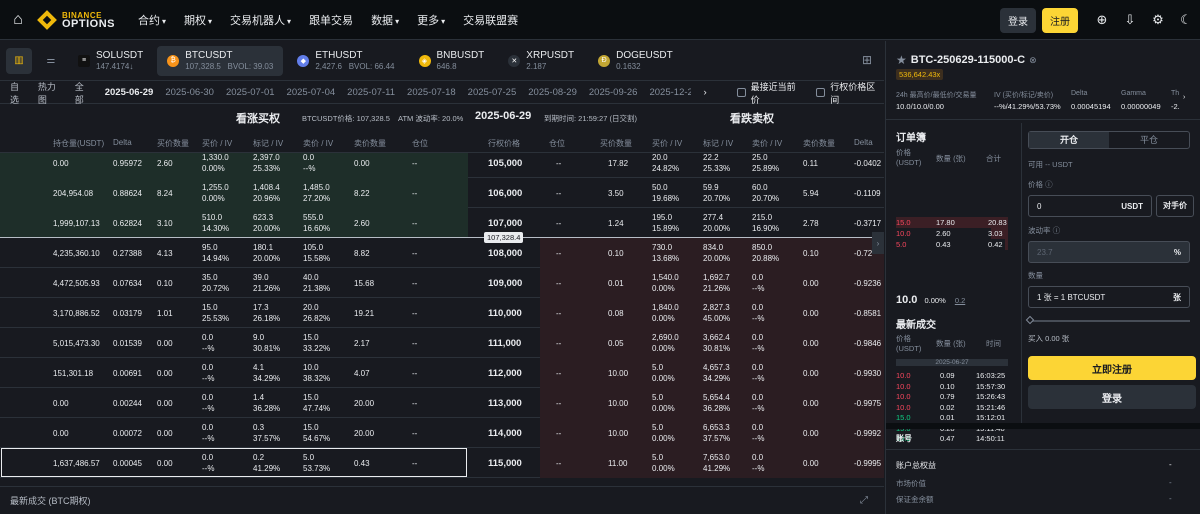 This screenshot has height=514, width=1200. Describe the element at coordinates (50, 500) in the screenshot. I see `recent-trades-title: 最新成交 (BTC期权)` at that location.